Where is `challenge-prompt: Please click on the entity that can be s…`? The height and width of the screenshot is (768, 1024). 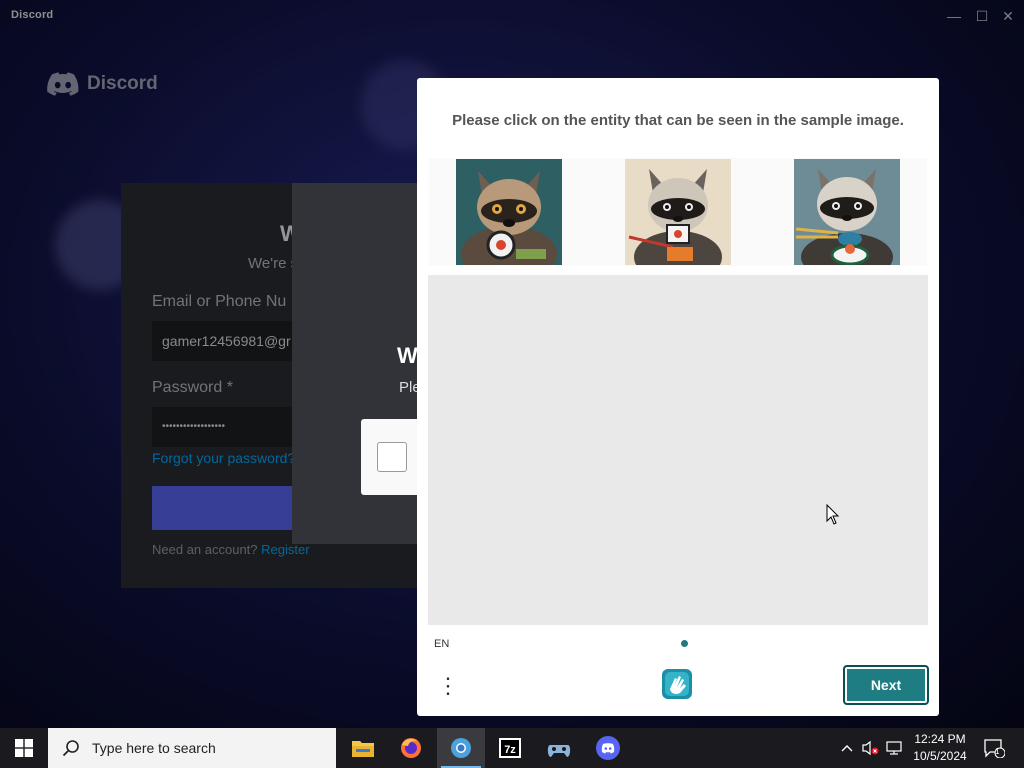
challenge-prompt: Please click on the entity that can be s… is located at coordinates (678, 120).